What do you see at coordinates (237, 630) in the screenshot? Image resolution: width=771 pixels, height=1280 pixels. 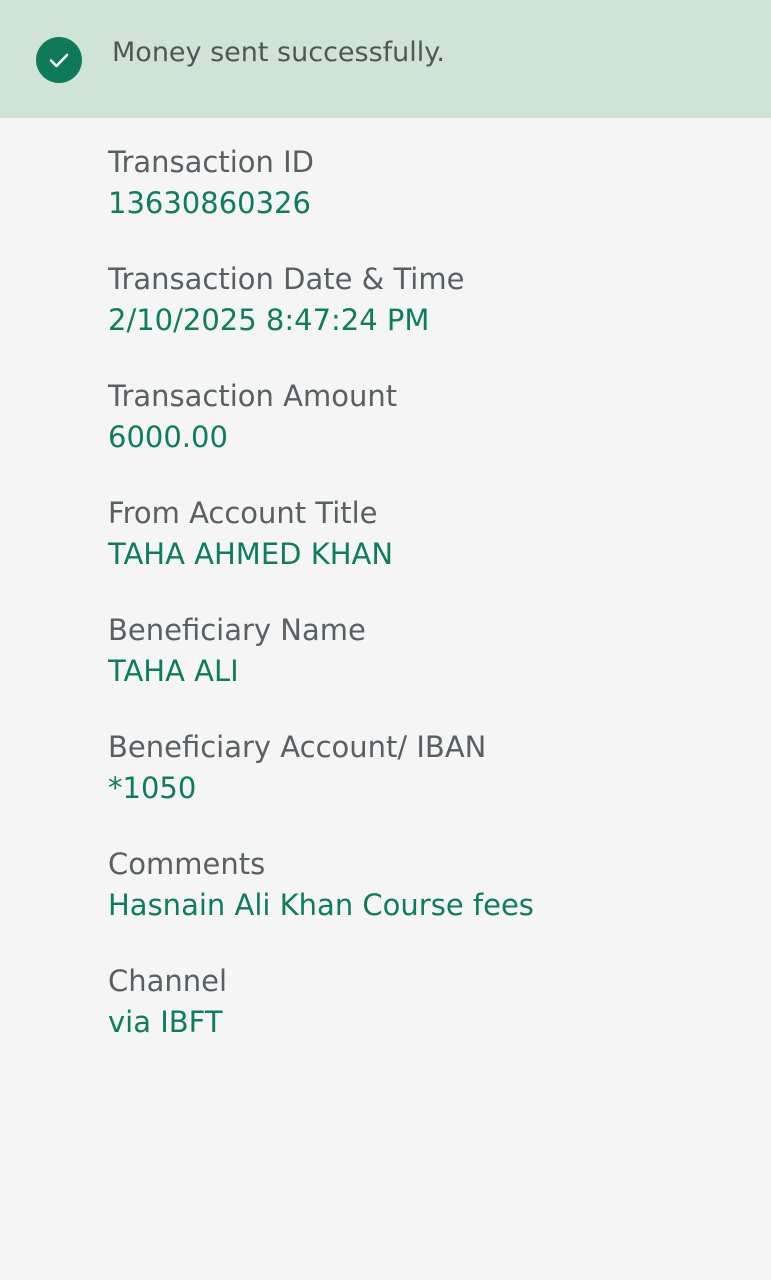 I see `detail-label: Beneficiary Name` at bounding box center [237, 630].